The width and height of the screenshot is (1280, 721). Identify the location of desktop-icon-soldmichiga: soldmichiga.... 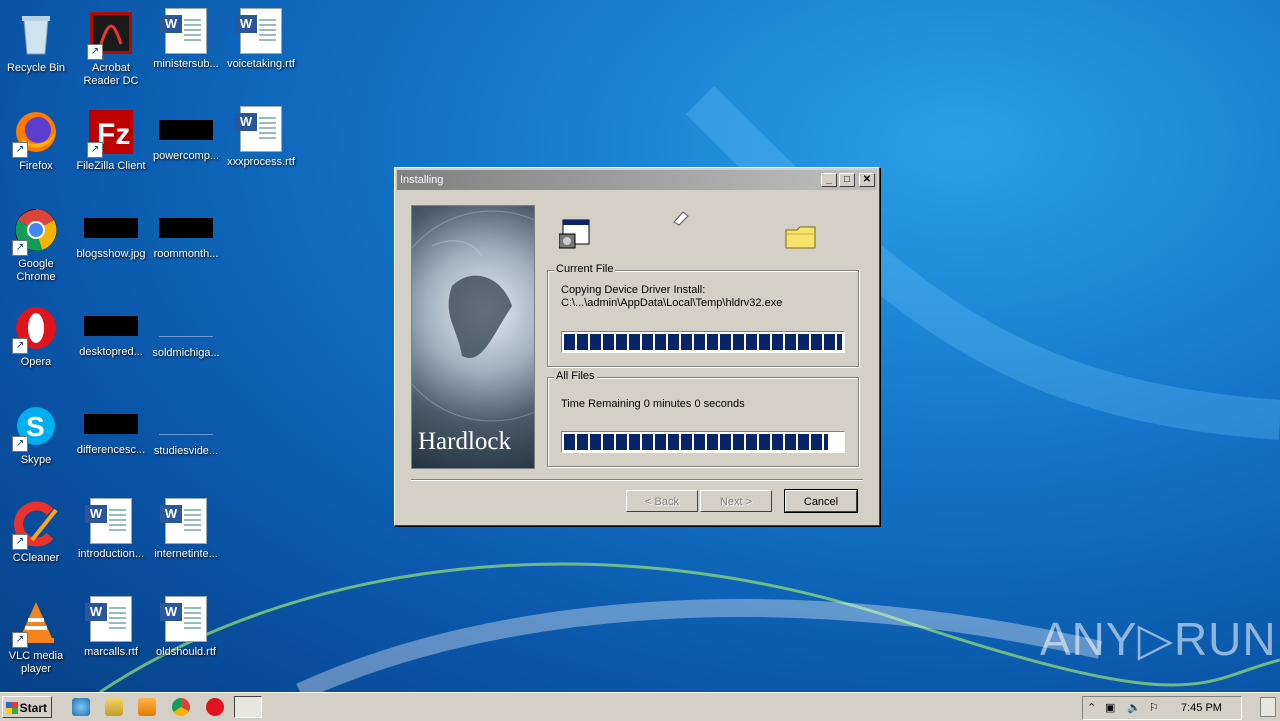
(186, 330).